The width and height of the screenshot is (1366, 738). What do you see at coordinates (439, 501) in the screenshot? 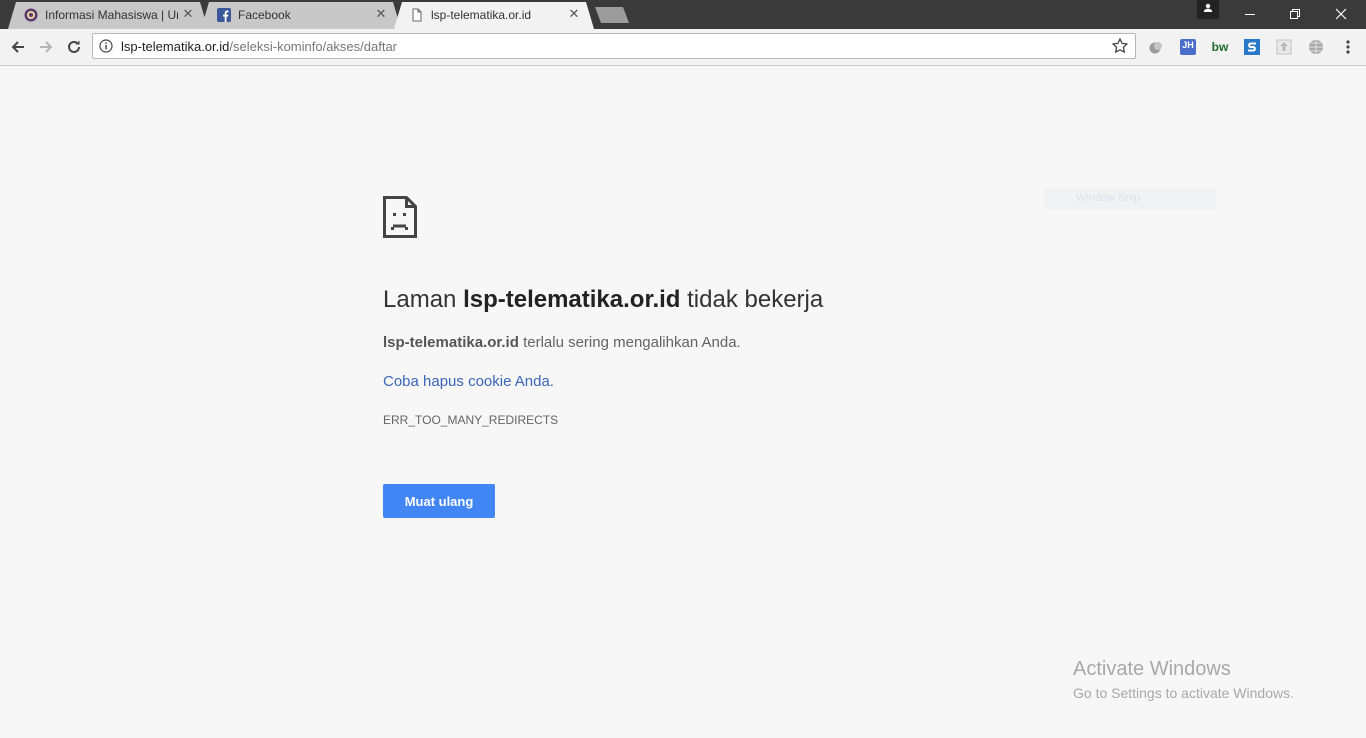
I see `reload-page-button: Muat ulang` at bounding box center [439, 501].